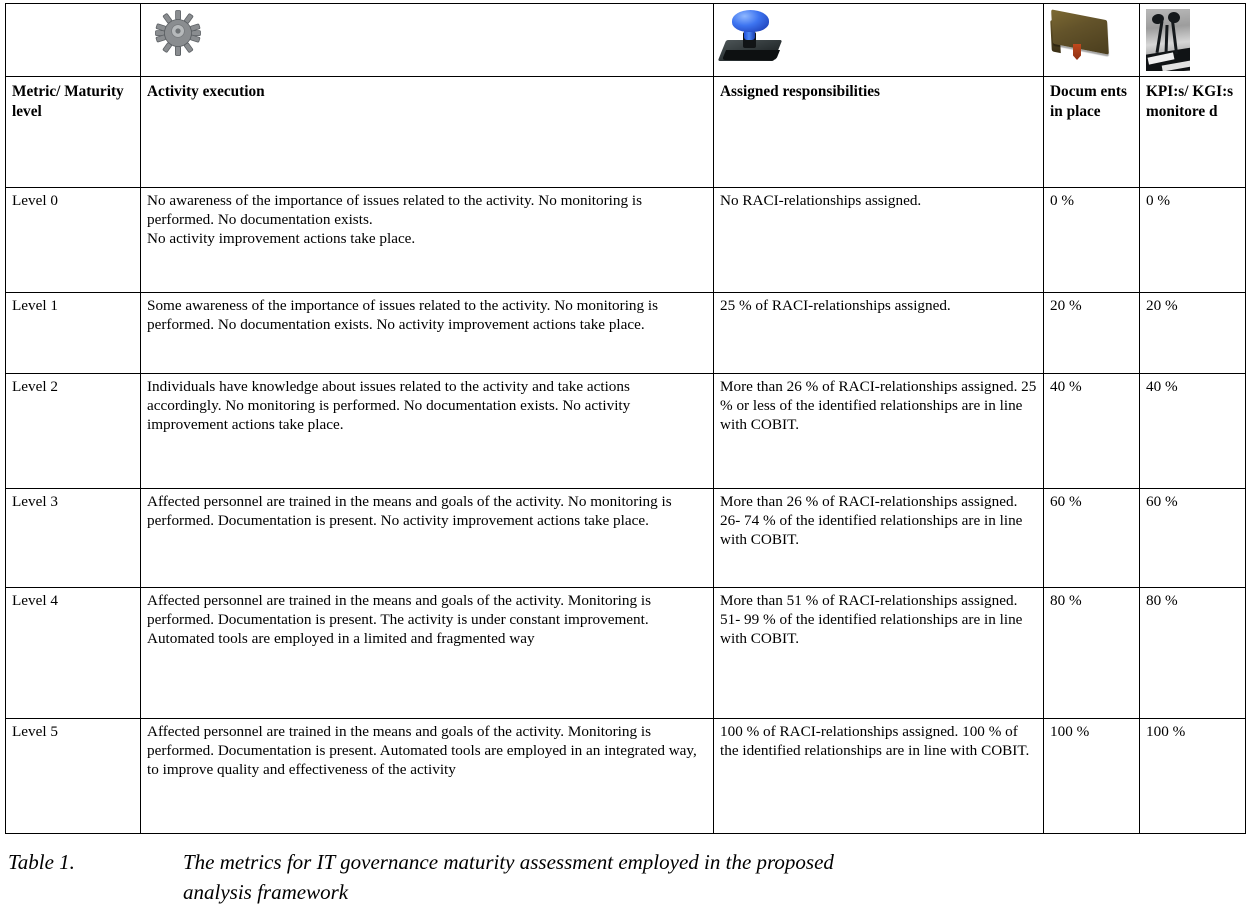 This screenshot has width=1254, height=908. What do you see at coordinates (1192, 431) in the screenshot?
I see `row-kpi-value: 40 %` at bounding box center [1192, 431].